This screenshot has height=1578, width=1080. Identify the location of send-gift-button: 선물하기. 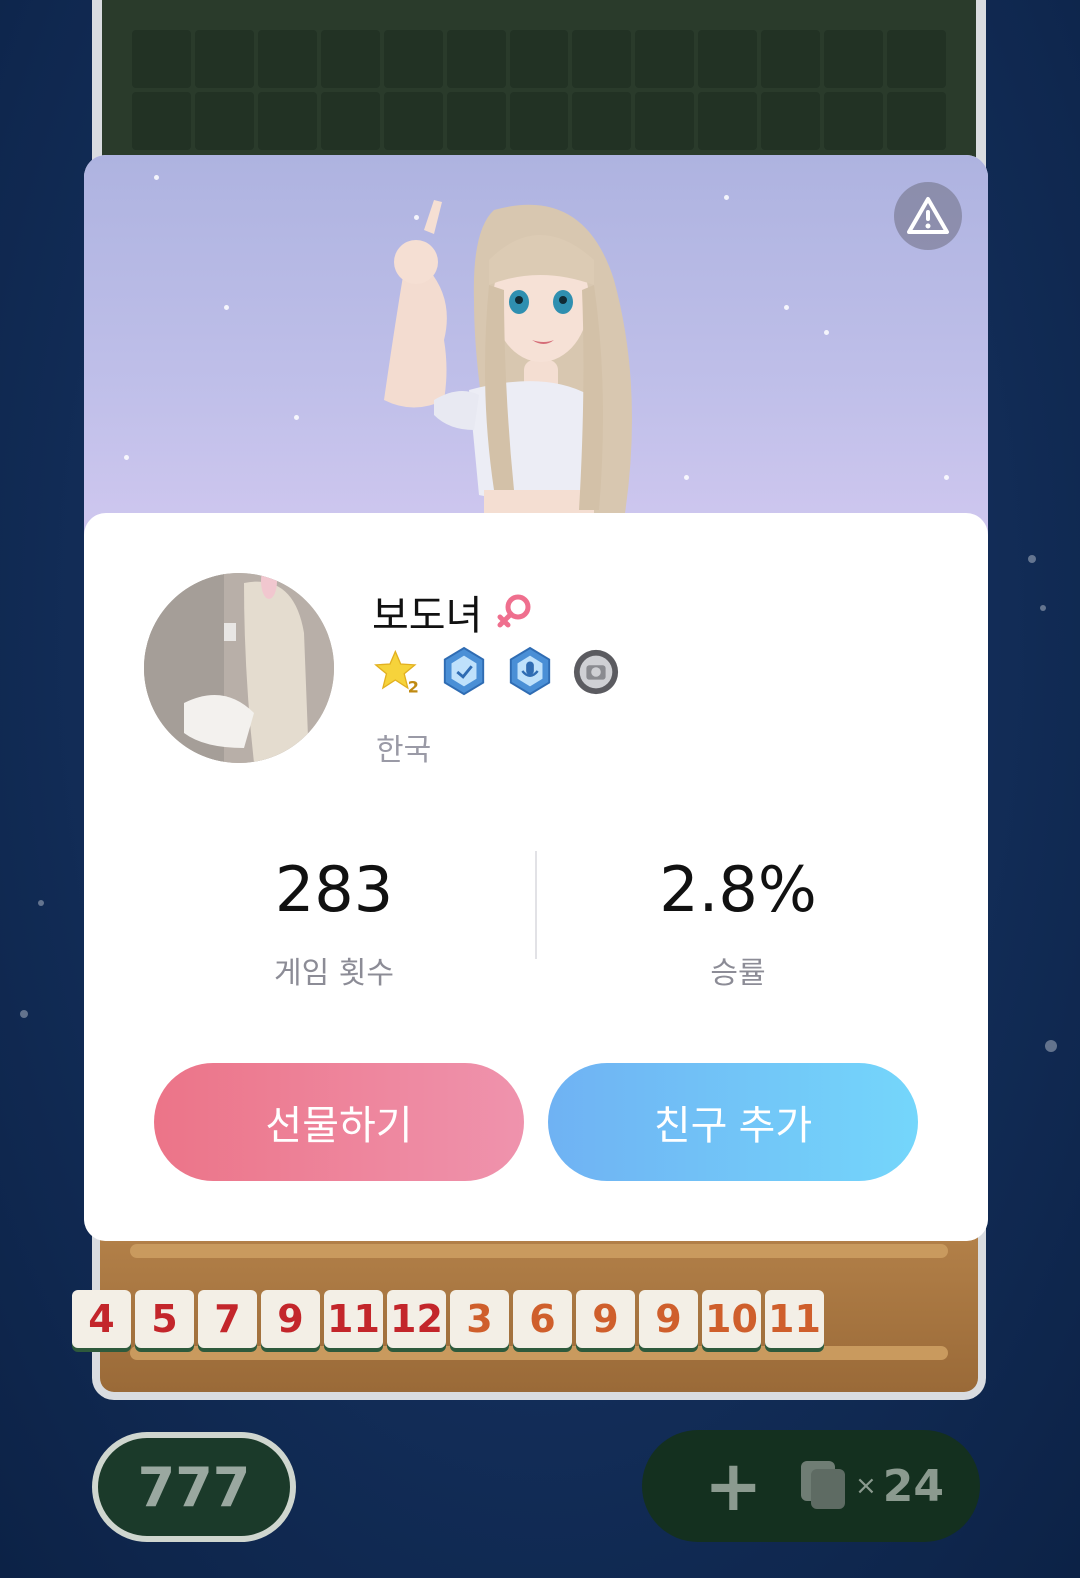
(339, 1122).